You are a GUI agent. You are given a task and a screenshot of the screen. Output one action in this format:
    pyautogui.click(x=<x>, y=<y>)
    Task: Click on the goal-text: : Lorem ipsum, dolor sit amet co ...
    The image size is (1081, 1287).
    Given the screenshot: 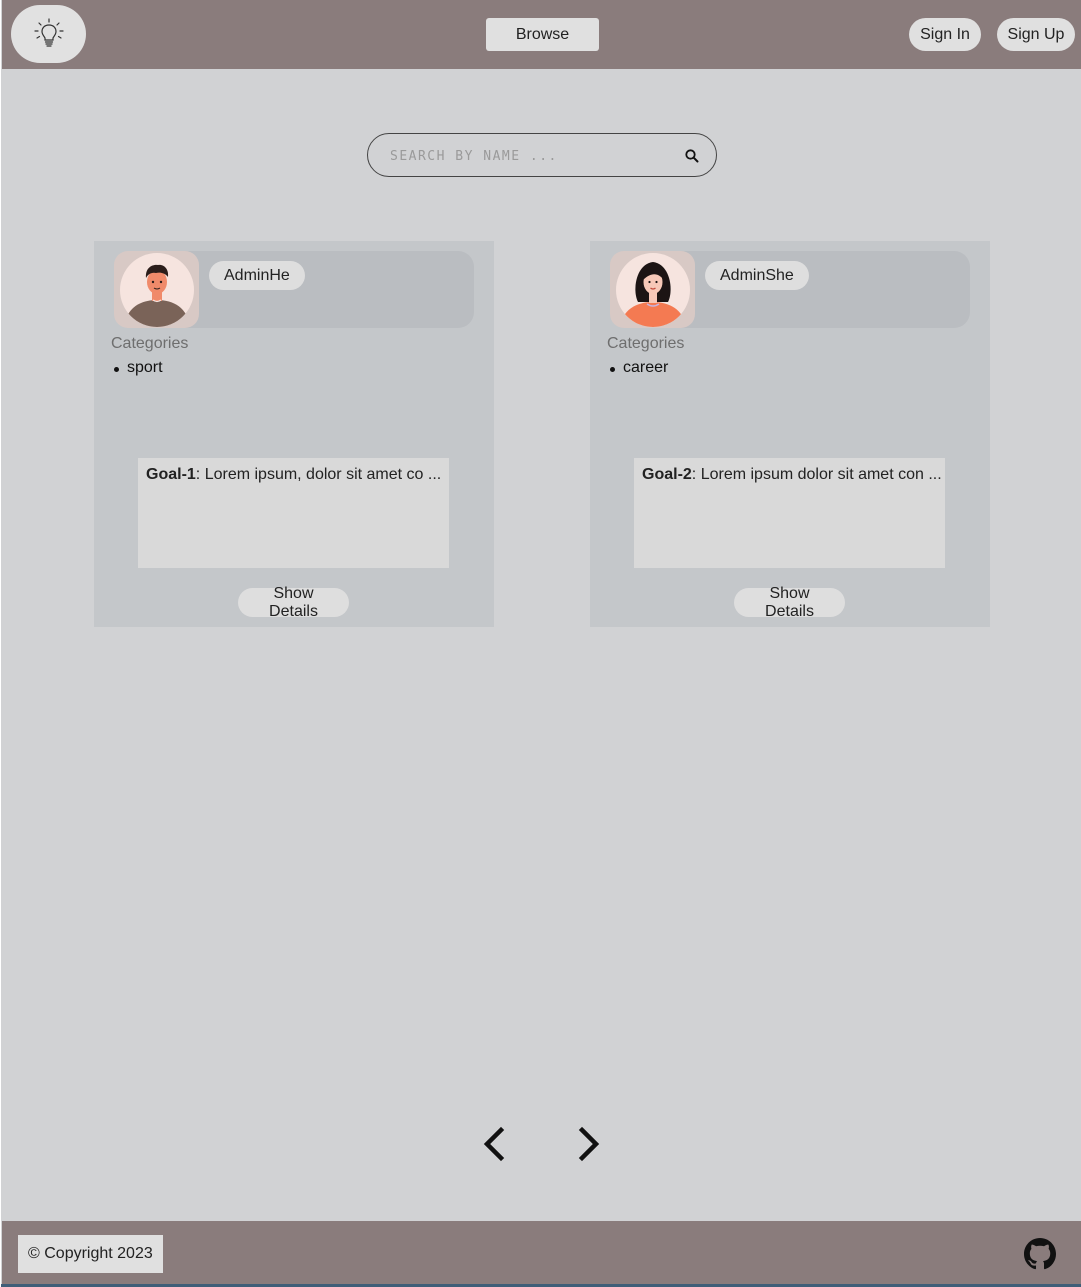 What is the action you would take?
    pyautogui.click(x=318, y=474)
    